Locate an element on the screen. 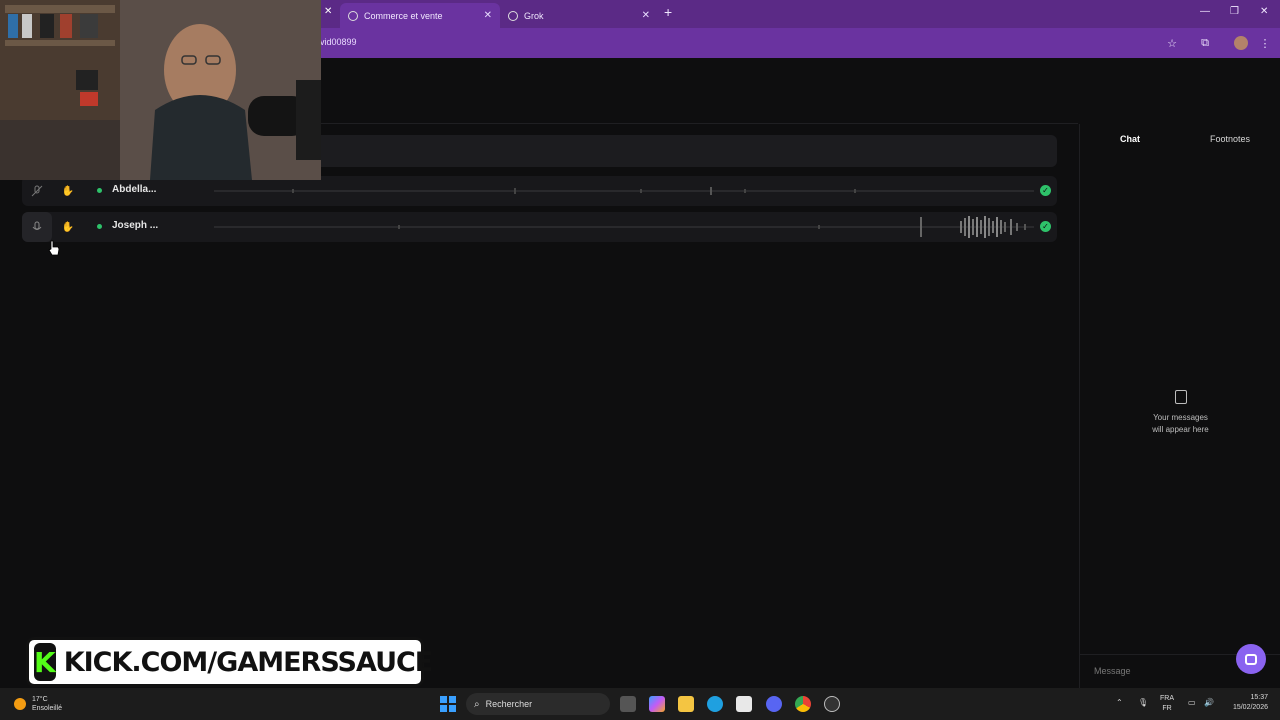 Image resolution: width=1280 pixels, height=720 pixels. microsoft-store-icon is located at coordinates (744, 704).